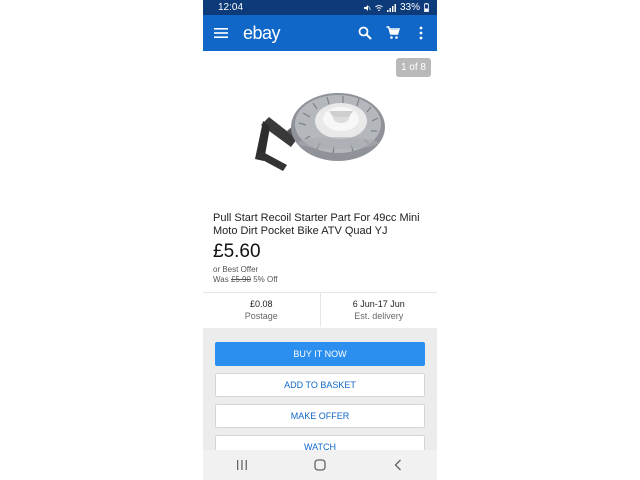  What do you see at coordinates (221, 279) in the screenshot?
I see `was-label: Was` at bounding box center [221, 279].